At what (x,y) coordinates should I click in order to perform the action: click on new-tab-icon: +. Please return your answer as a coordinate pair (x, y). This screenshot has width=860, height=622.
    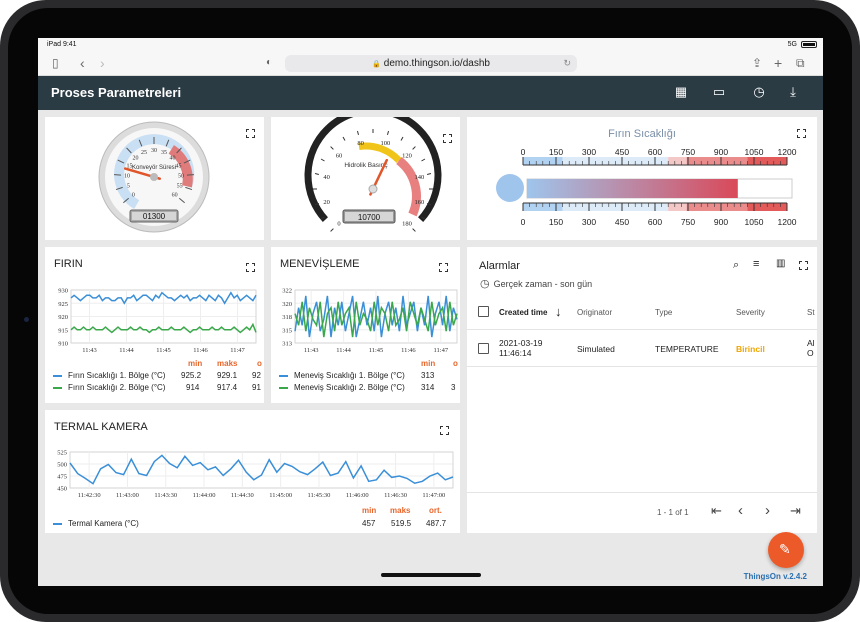
    Looking at the image, I should click on (778, 63).